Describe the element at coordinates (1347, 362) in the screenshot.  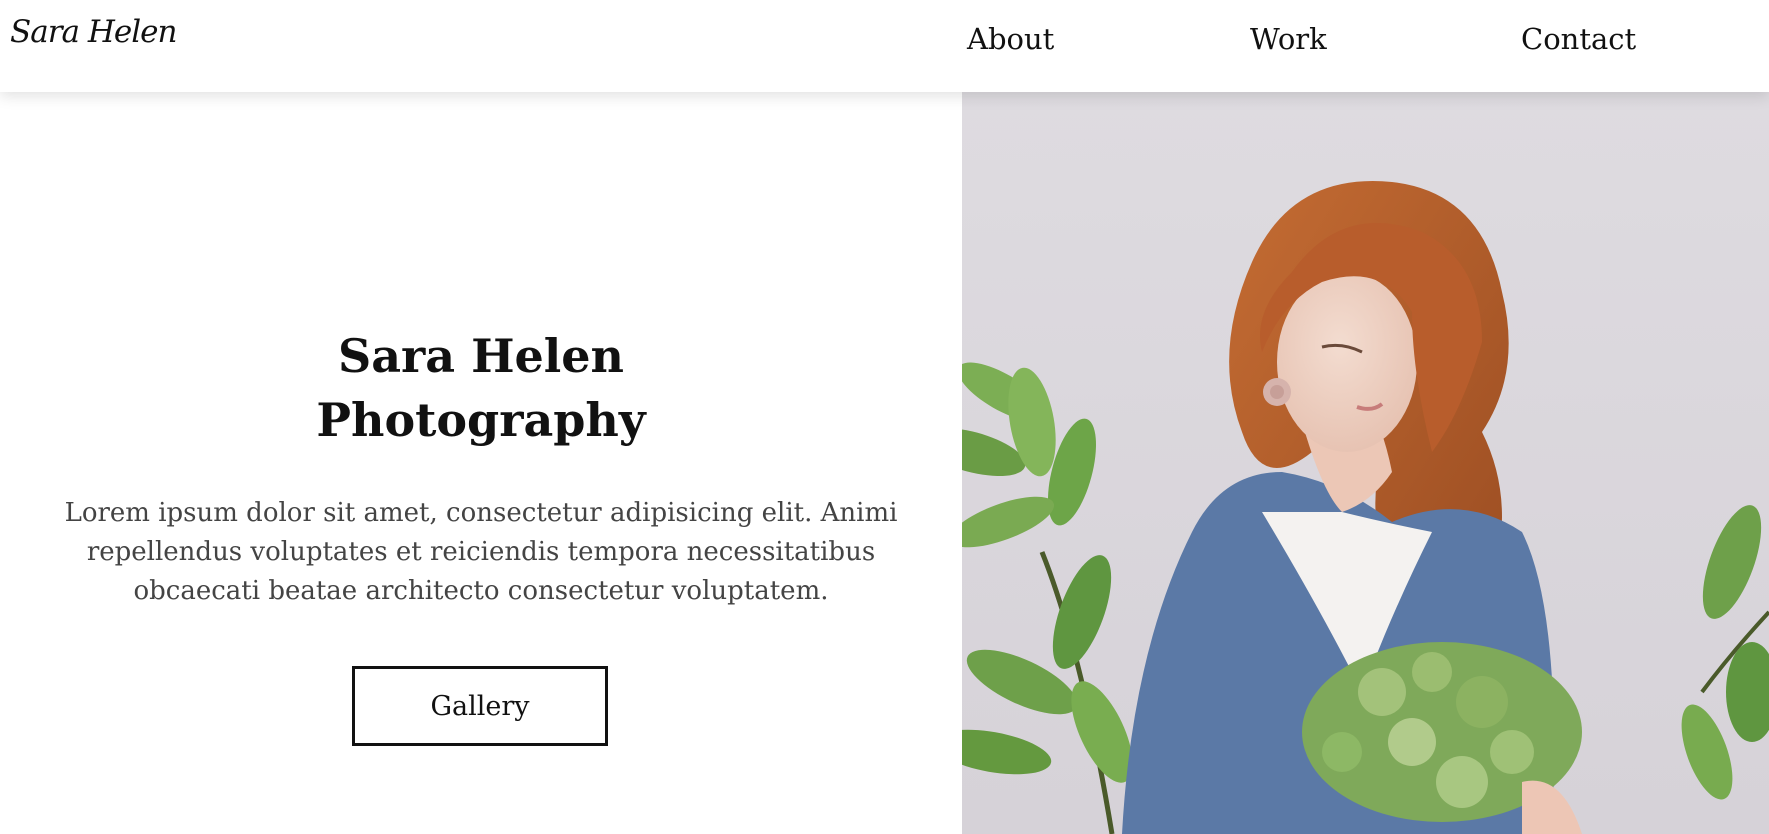
I see `face` at that location.